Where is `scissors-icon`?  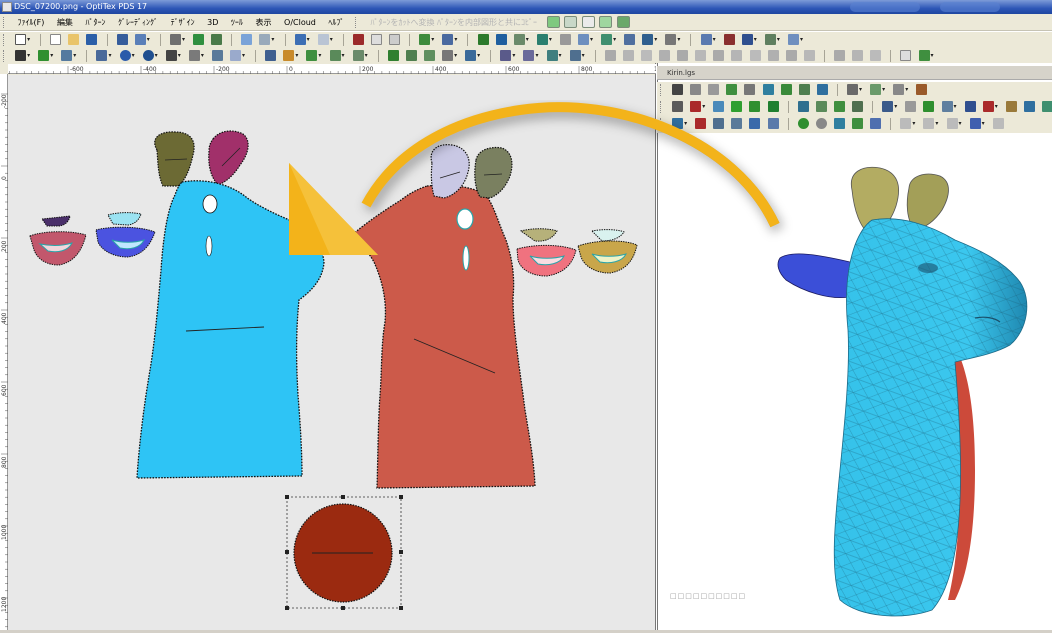
scissors-icon is located at coordinates (194, 55).